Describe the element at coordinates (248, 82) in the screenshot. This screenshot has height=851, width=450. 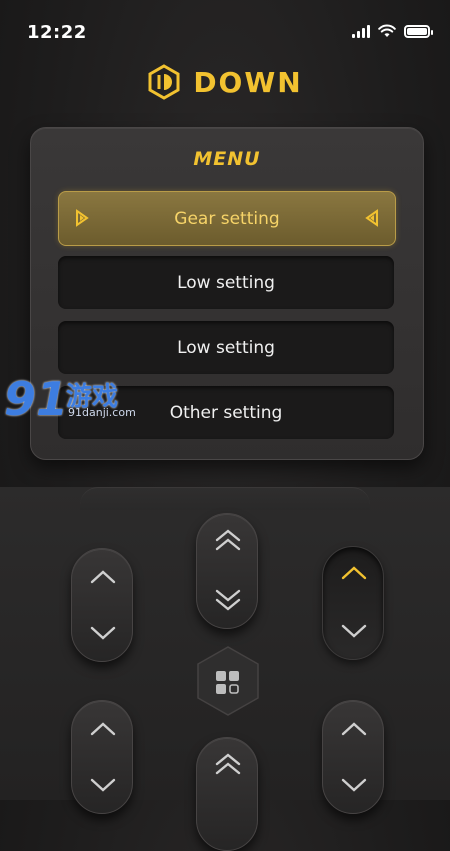
I see `brand-name: DOWN` at that location.